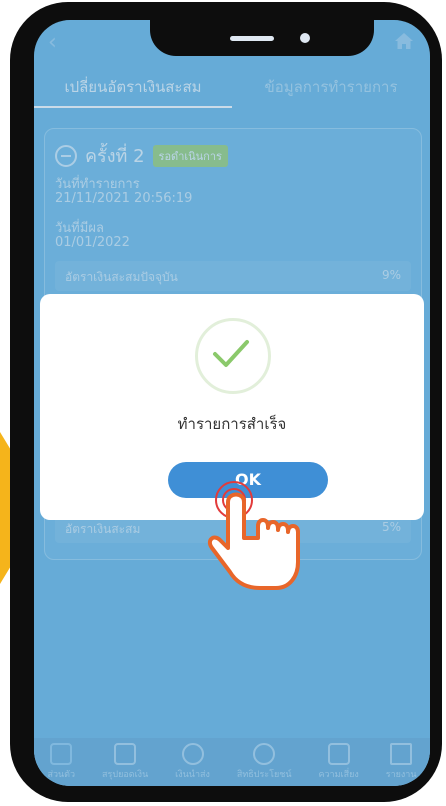  I want to click on front-camera, so click(305, 38).